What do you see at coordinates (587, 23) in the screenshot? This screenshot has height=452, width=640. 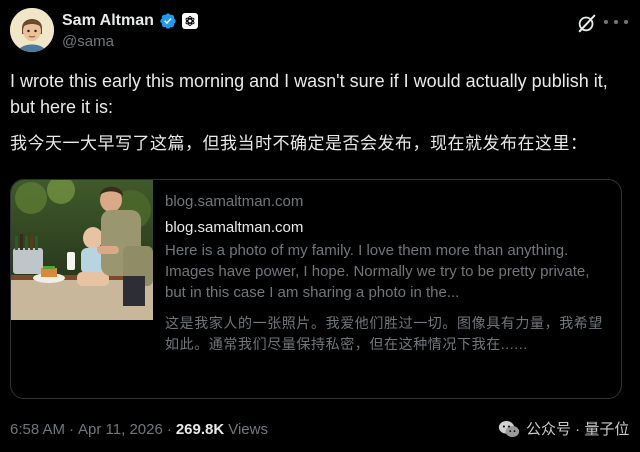 I see `grok-icon` at bounding box center [587, 23].